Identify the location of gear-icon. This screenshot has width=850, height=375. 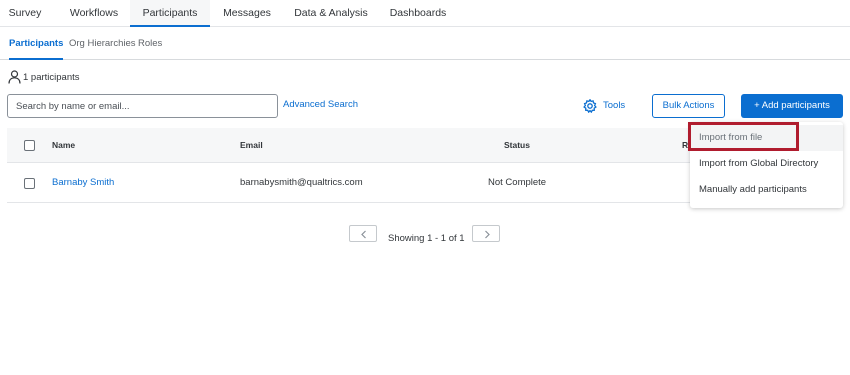
(590, 105).